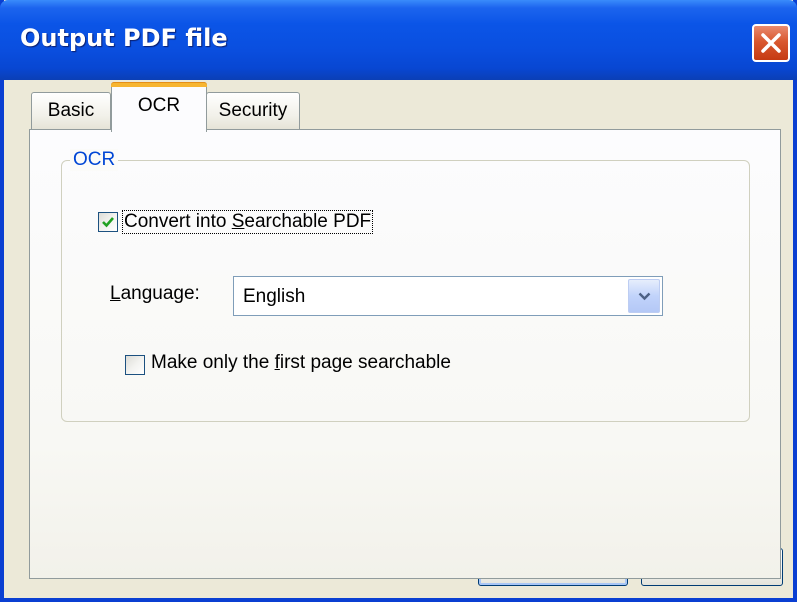 Image resolution: width=797 pixels, height=602 pixels. Describe the element at coordinates (159, 107) in the screenshot. I see `tab-ocr: OCR` at that location.